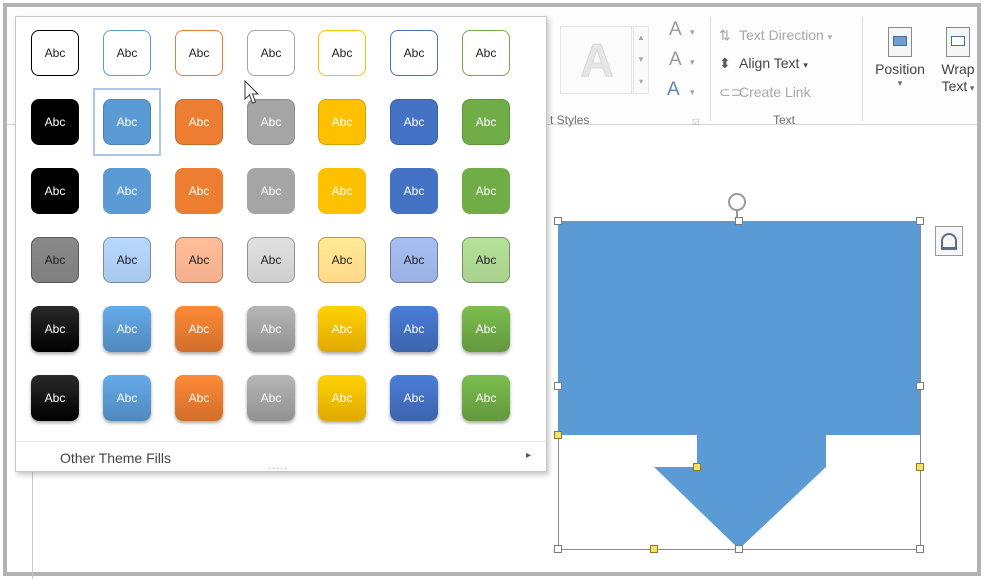 Image resolution: width=984 pixels, height=579 pixels. I want to click on dialog-launcher-icon: ◲, so click(696, 121).